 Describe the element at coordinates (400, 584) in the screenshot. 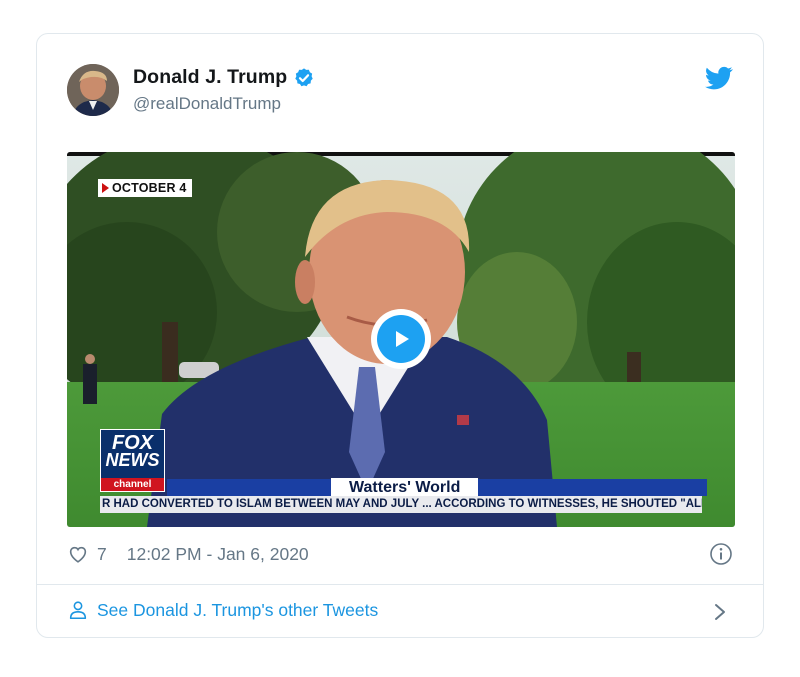

I see `divider` at that location.